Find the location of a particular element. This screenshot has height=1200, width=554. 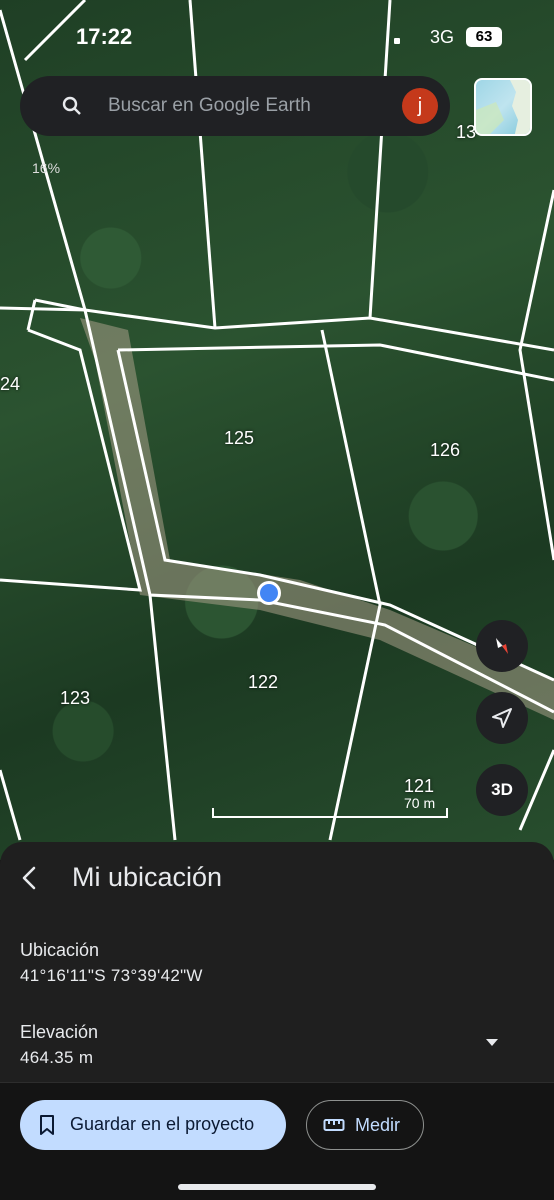

measure-button: Medir is located at coordinates (365, 1125).